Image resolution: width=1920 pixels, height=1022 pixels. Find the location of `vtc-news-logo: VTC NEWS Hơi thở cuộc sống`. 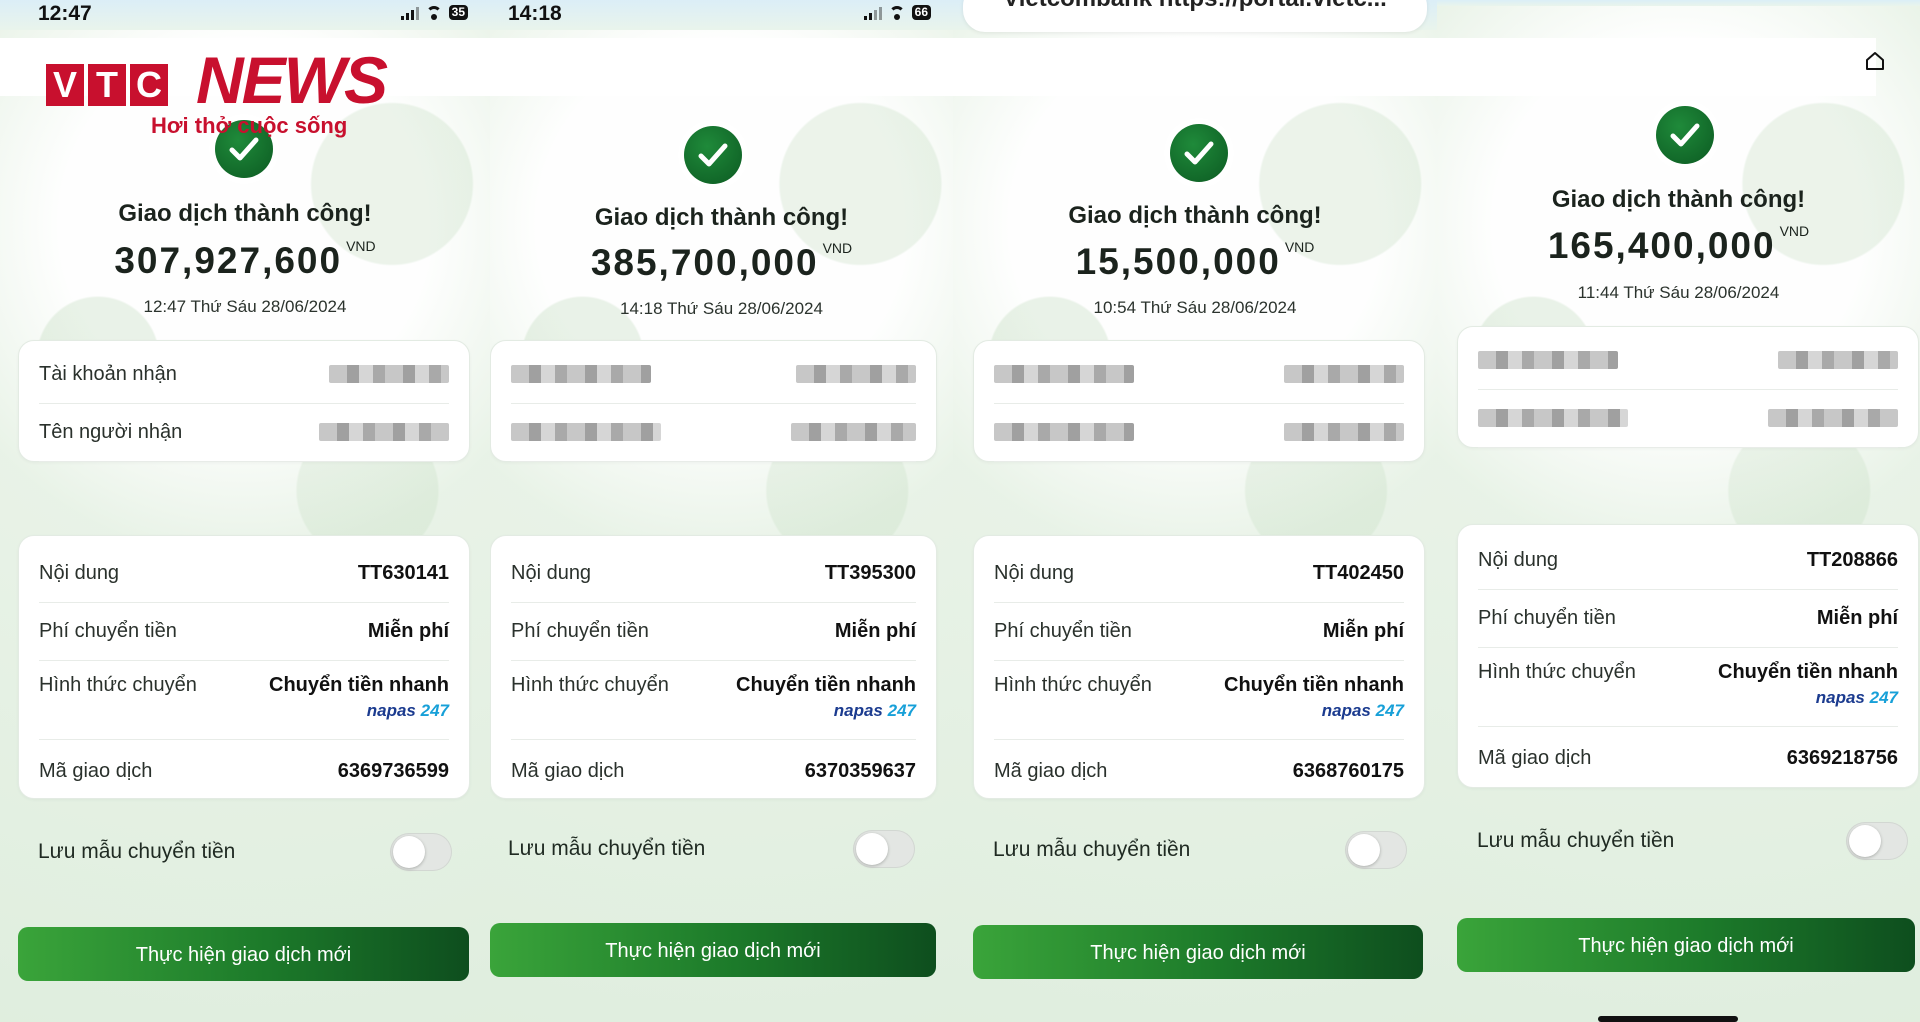

vtc-news-logo: VTC NEWS Hơi thở cuộc sống is located at coordinates (241, 93).